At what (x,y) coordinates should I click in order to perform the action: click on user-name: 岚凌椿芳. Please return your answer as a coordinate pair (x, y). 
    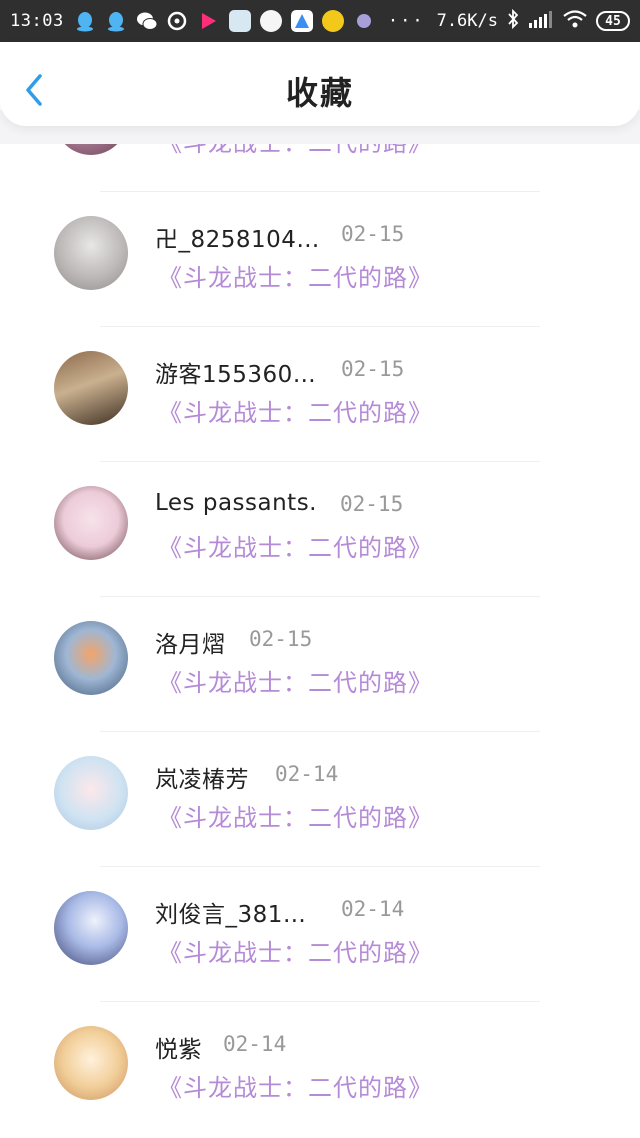
    Looking at the image, I should click on (202, 780).